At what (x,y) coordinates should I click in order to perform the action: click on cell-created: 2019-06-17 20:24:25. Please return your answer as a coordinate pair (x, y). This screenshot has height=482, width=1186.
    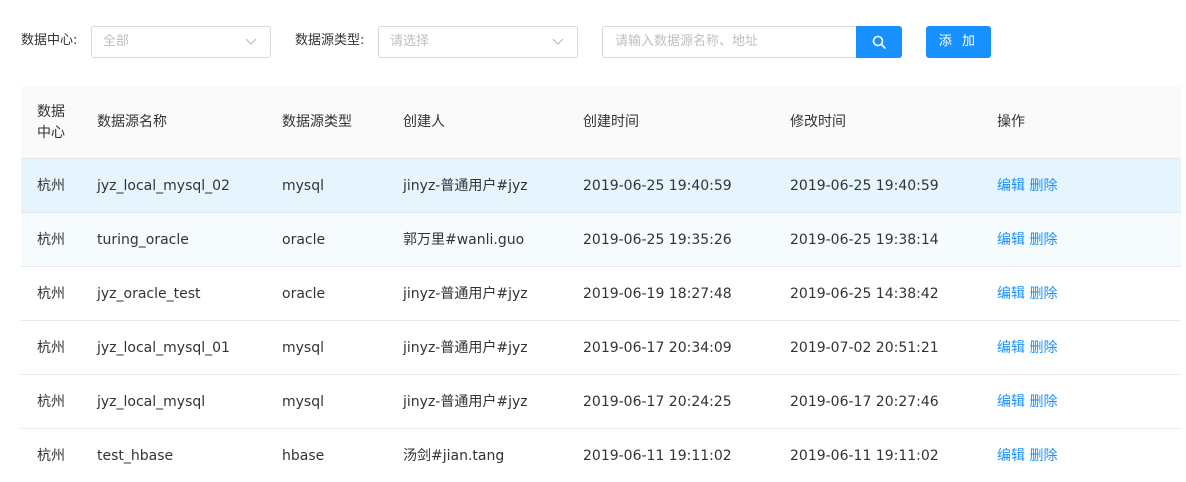
    Looking at the image, I should click on (657, 402).